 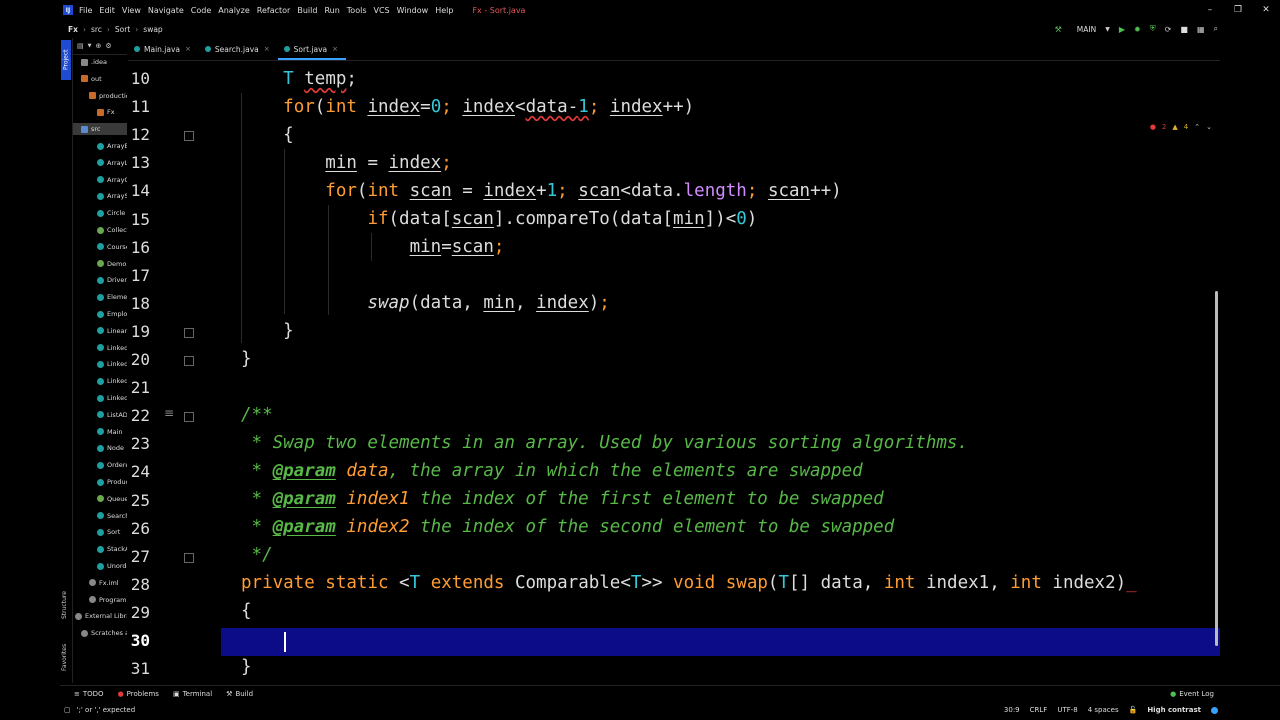 What do you see at coordinates (192, 694) in the screenshot?
I see `terminal-tool-button: ▣ Terminal` at bounding box center [192, 694].